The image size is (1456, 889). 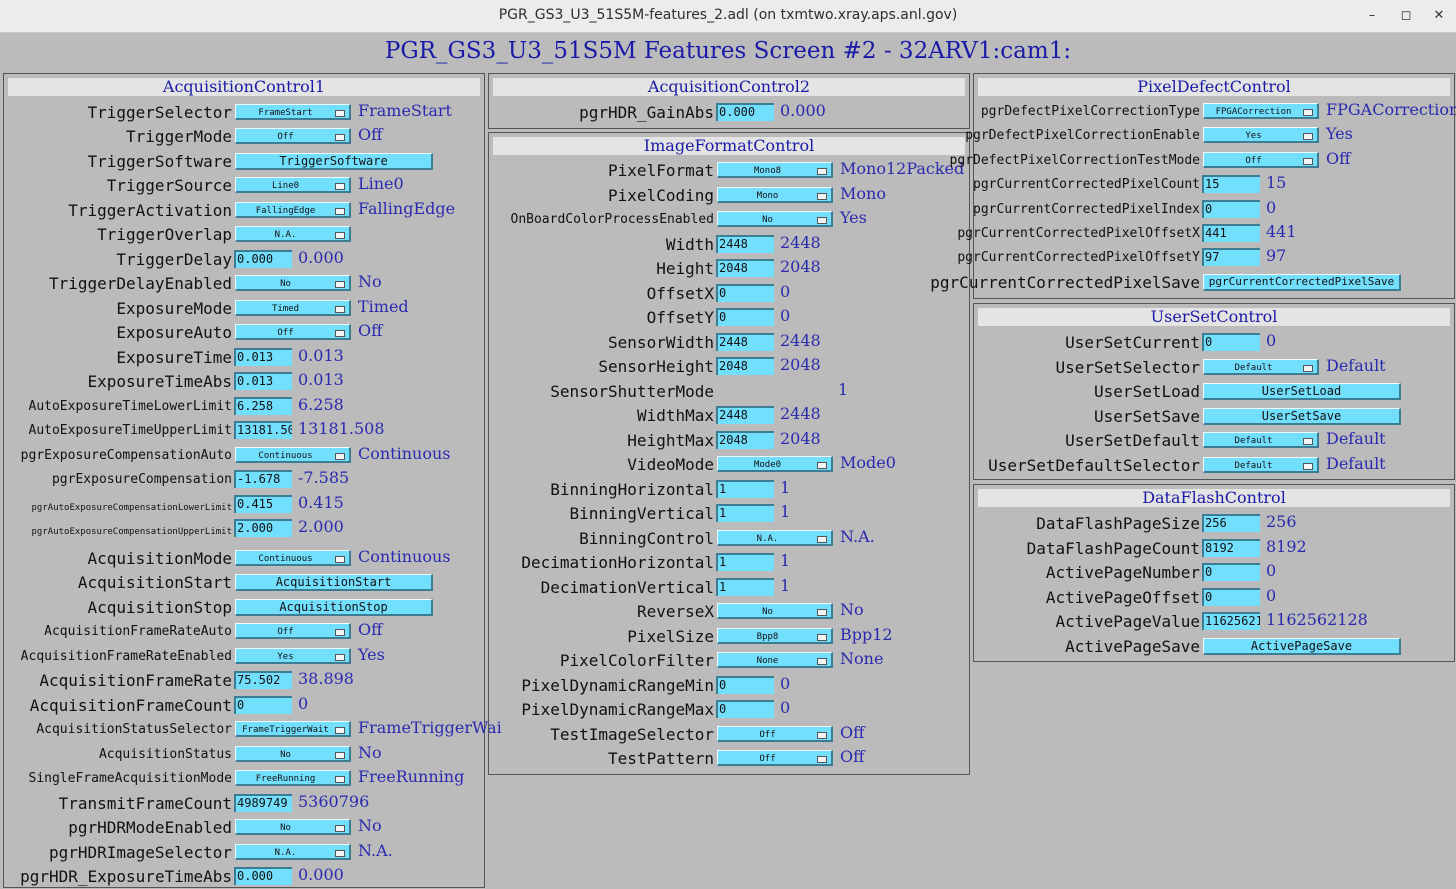 What do you see at coordinates (293, 558) in the screenshot?
I see `acquisition-mode-menu: Continuous` at bounding box center [293, 558].